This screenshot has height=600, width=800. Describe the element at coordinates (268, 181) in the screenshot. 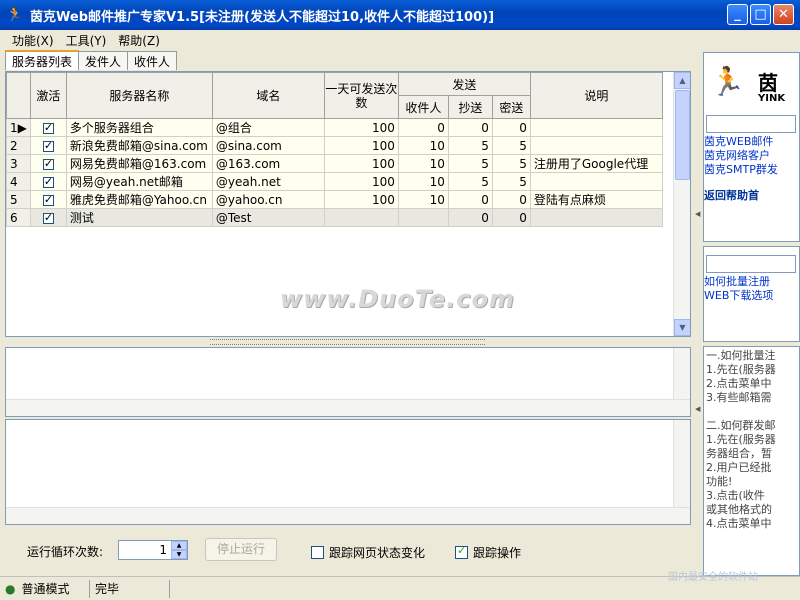

I see `cell-domain: @yeah.net` at that location.